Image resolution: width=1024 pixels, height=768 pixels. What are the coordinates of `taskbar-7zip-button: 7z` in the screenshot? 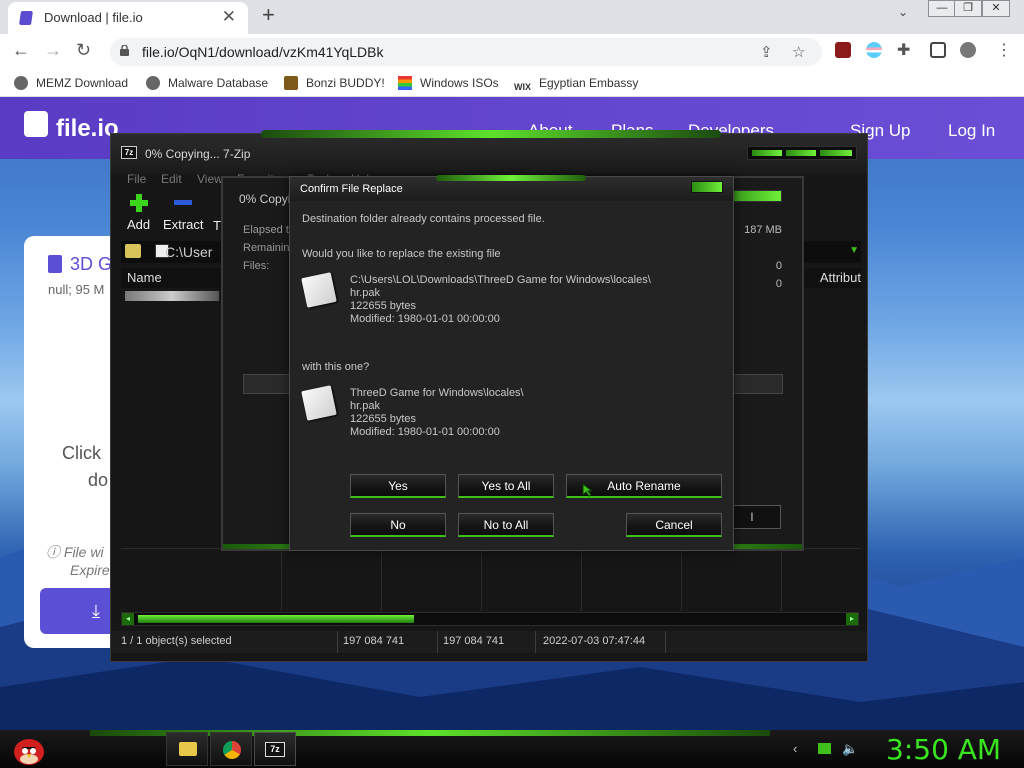 It's located at (275, 749).